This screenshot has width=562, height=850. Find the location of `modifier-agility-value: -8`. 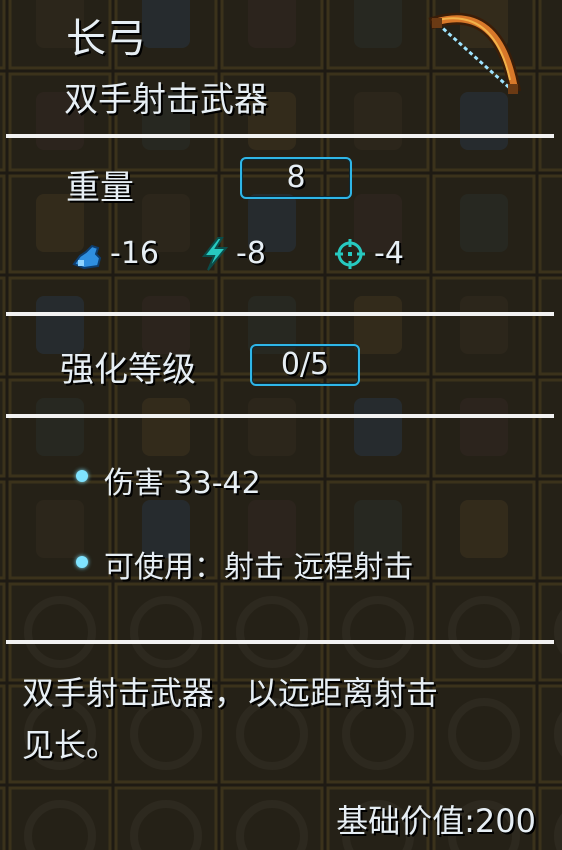

modifier-agility-value: -8 is located at coordinates (251, 253).